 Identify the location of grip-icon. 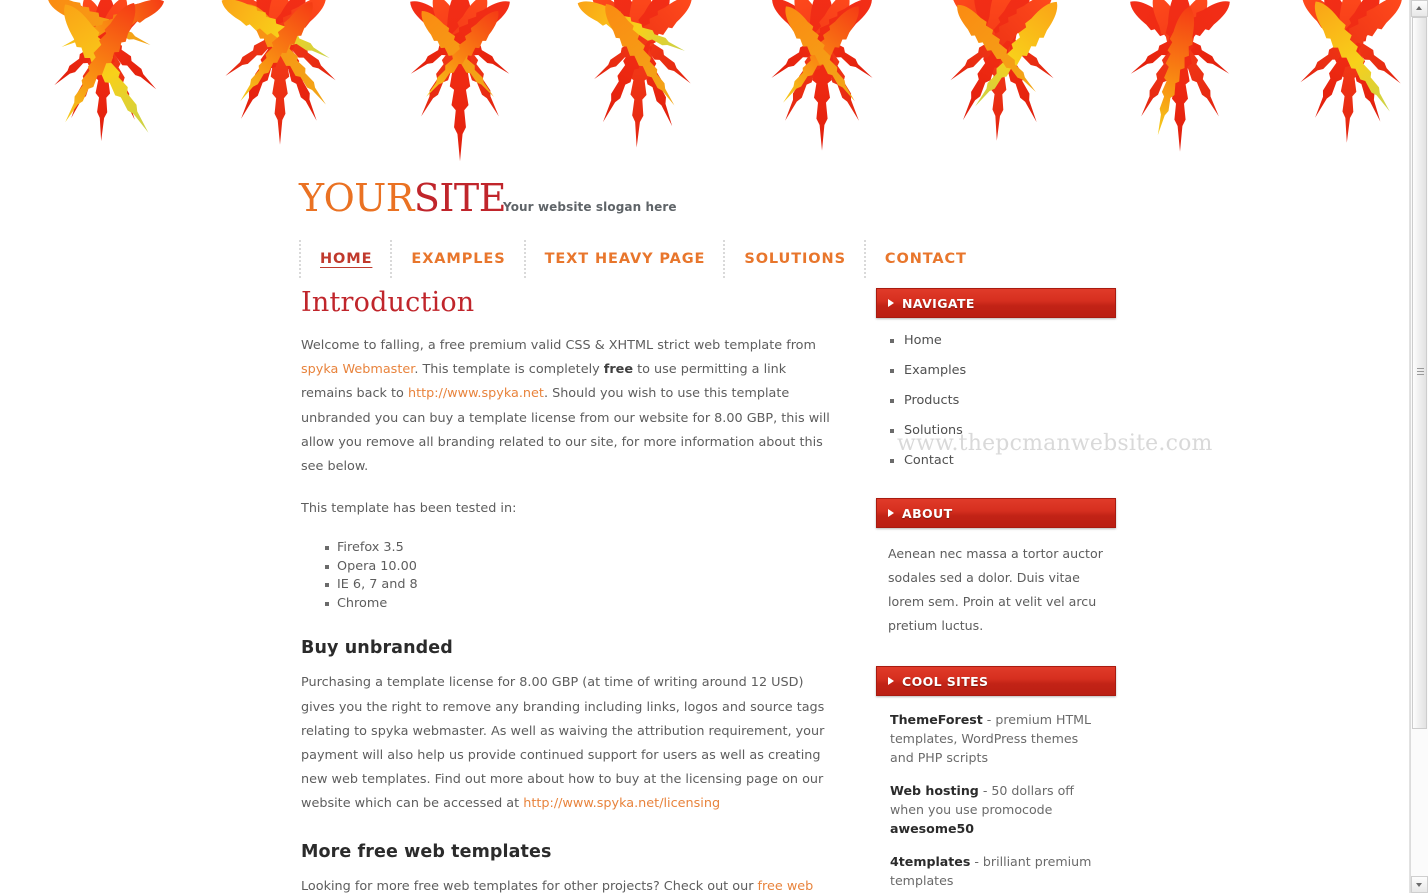
(1420, 373).